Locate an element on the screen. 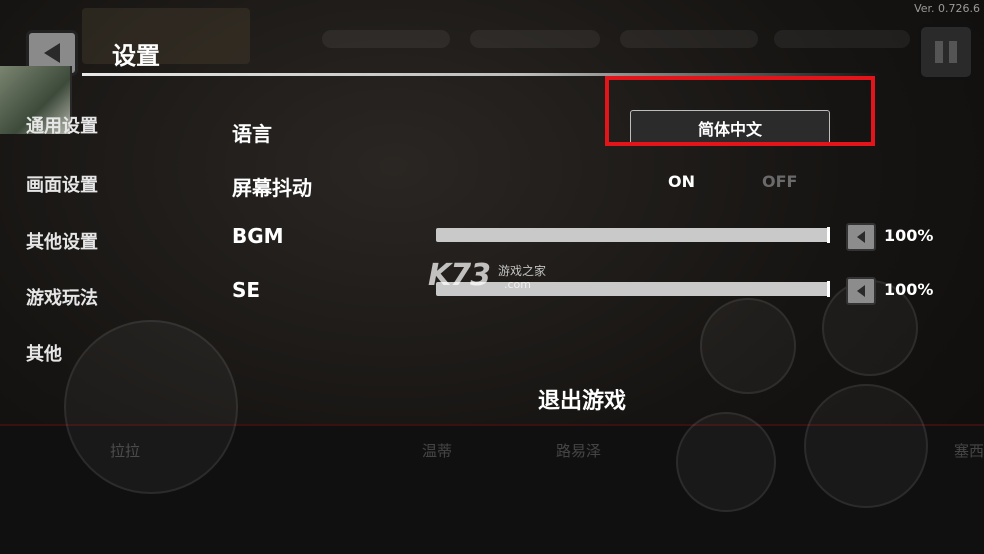 The height and width of the screenshot is (554, 984). sidebar-item-gameplay: 游戏玩法 is located at coordinates (62, 297).